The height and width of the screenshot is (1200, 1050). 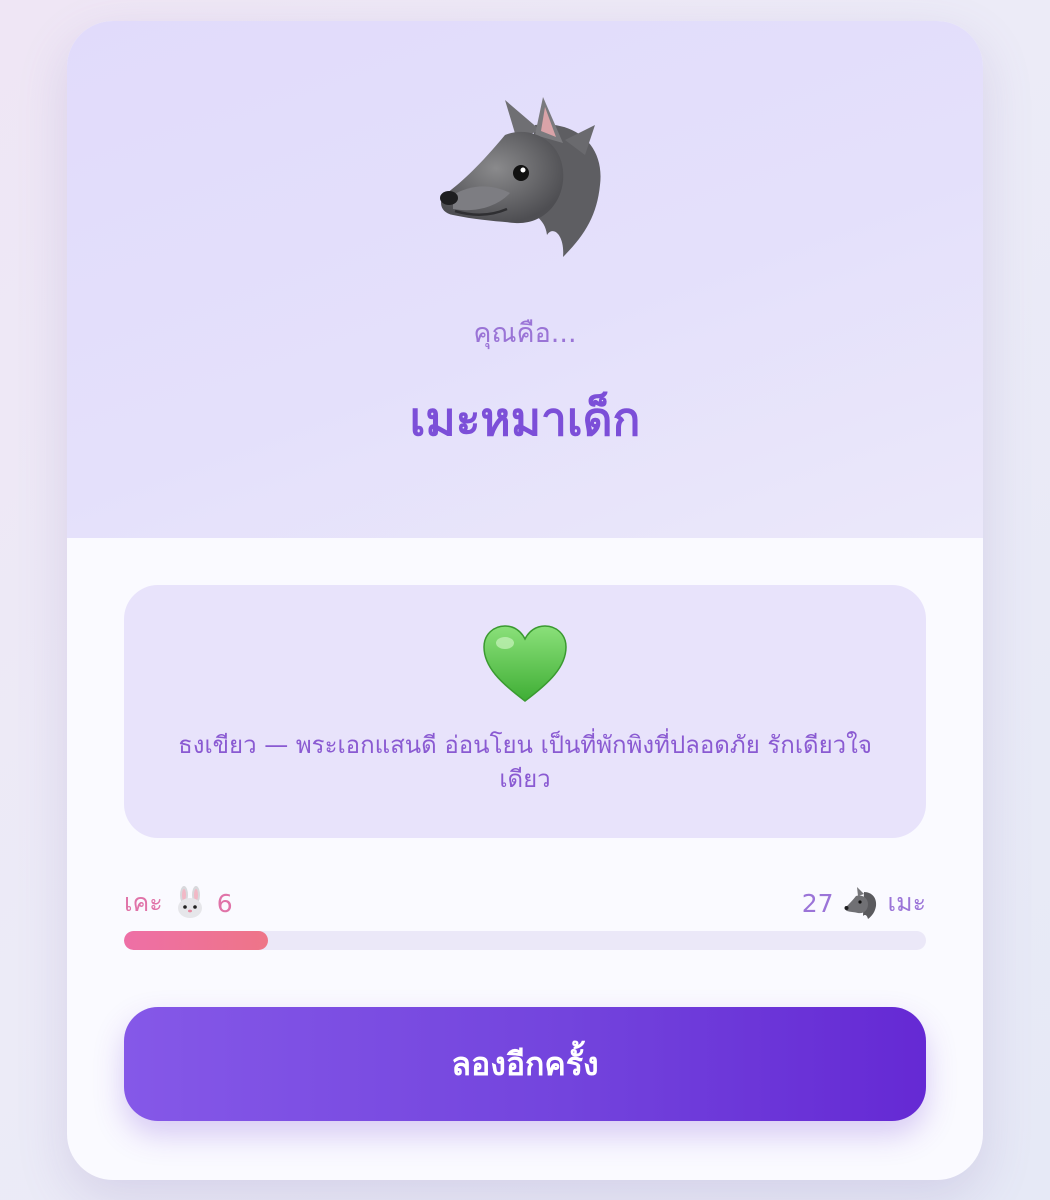 What do you see at coordinates (189, 902) in the screenshot?
I see `rabbit-face-icon` at bounding box center [189, 902].